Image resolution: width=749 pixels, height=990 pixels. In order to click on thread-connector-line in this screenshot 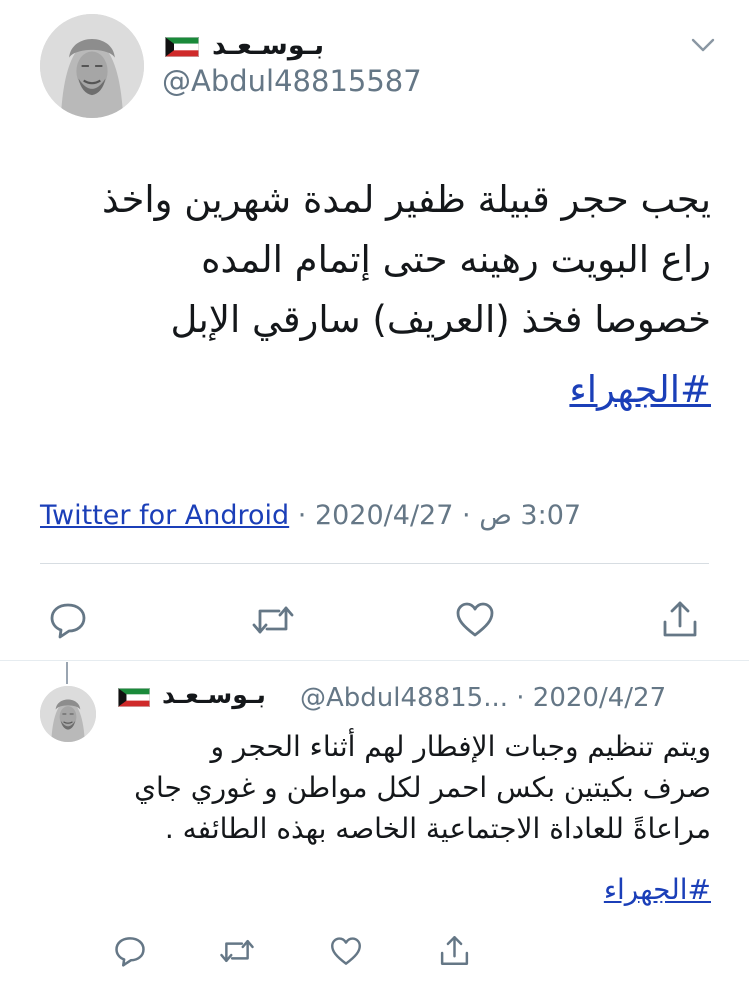, I will do `click(67, 673)`.